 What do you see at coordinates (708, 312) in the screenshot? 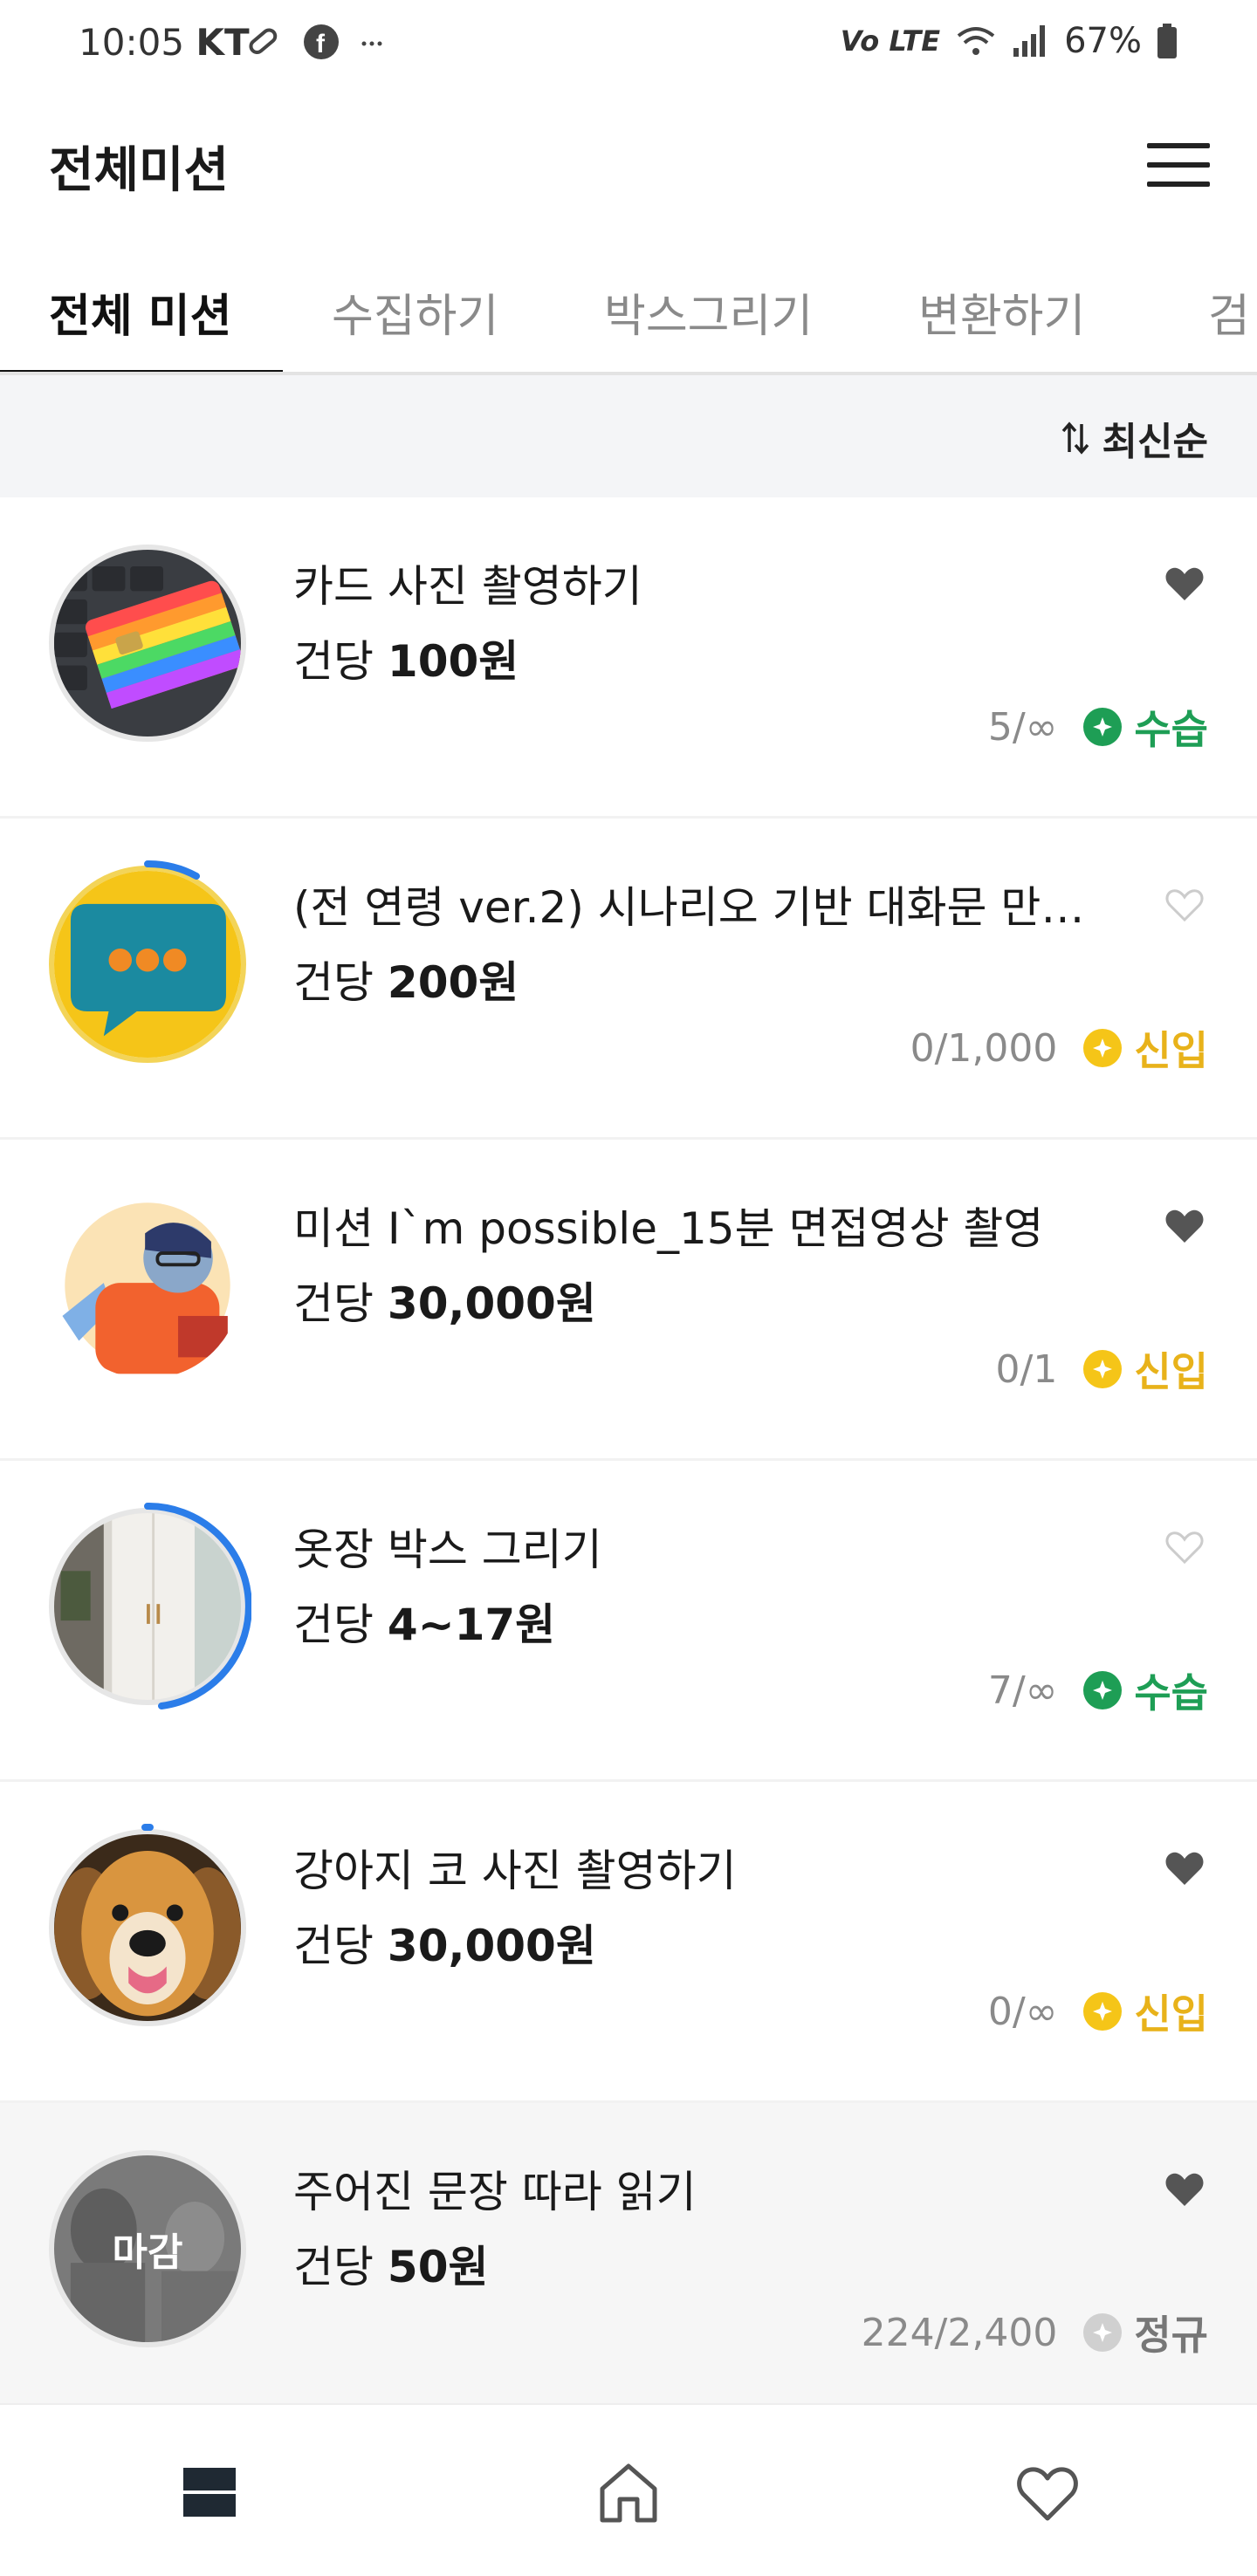
I see `tab-box-drawing: 박스그리기` at bounding box center [708, 312].